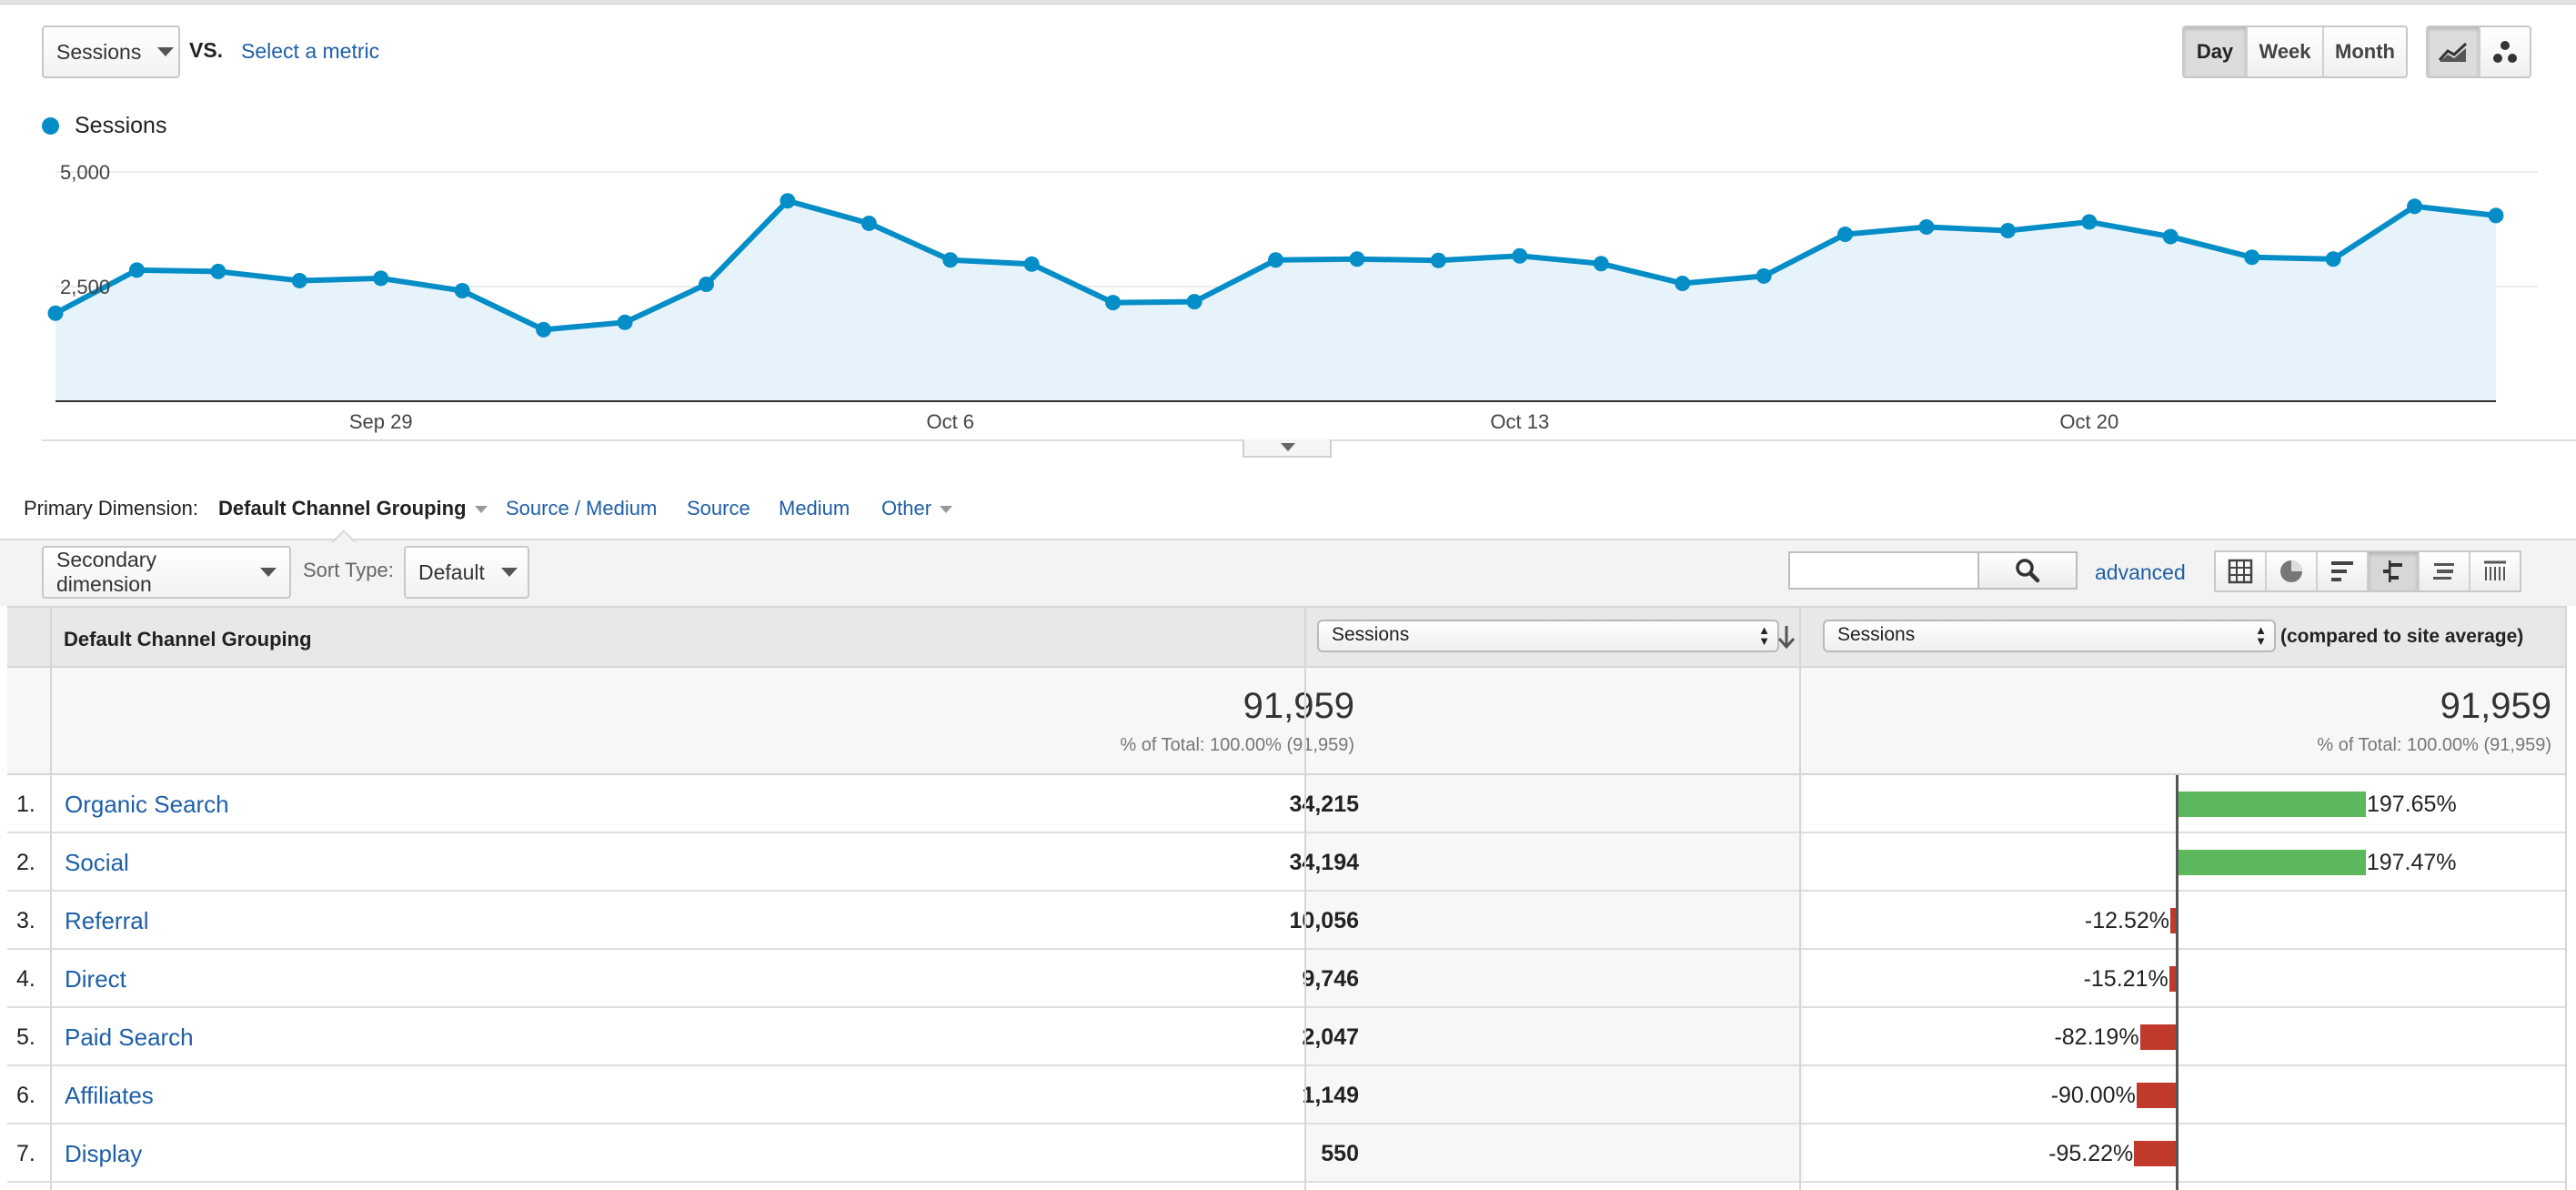 The image size is (2576, 1190). I want to click on row-index: 4., so click(25, 979).